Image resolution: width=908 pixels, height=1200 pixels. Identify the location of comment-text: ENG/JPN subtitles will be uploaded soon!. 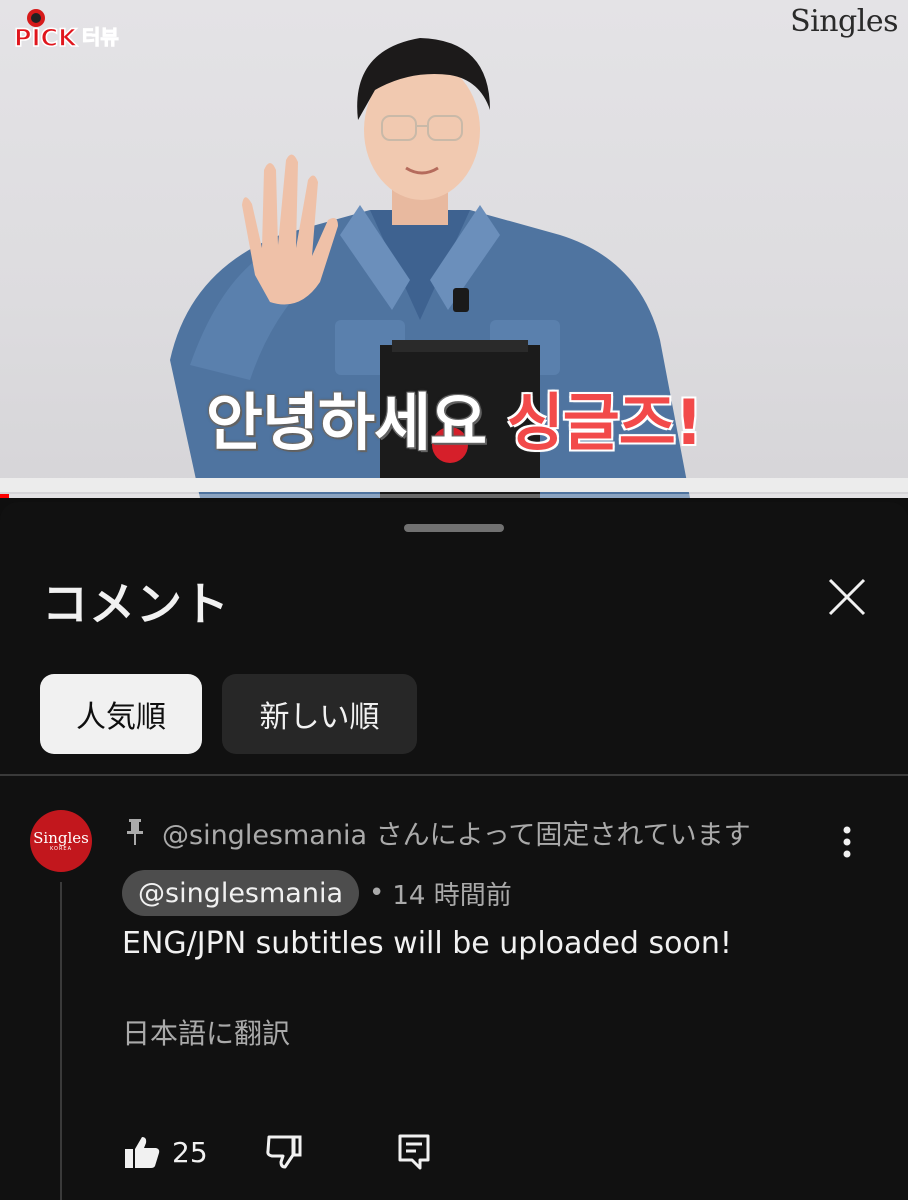
(427, 943).